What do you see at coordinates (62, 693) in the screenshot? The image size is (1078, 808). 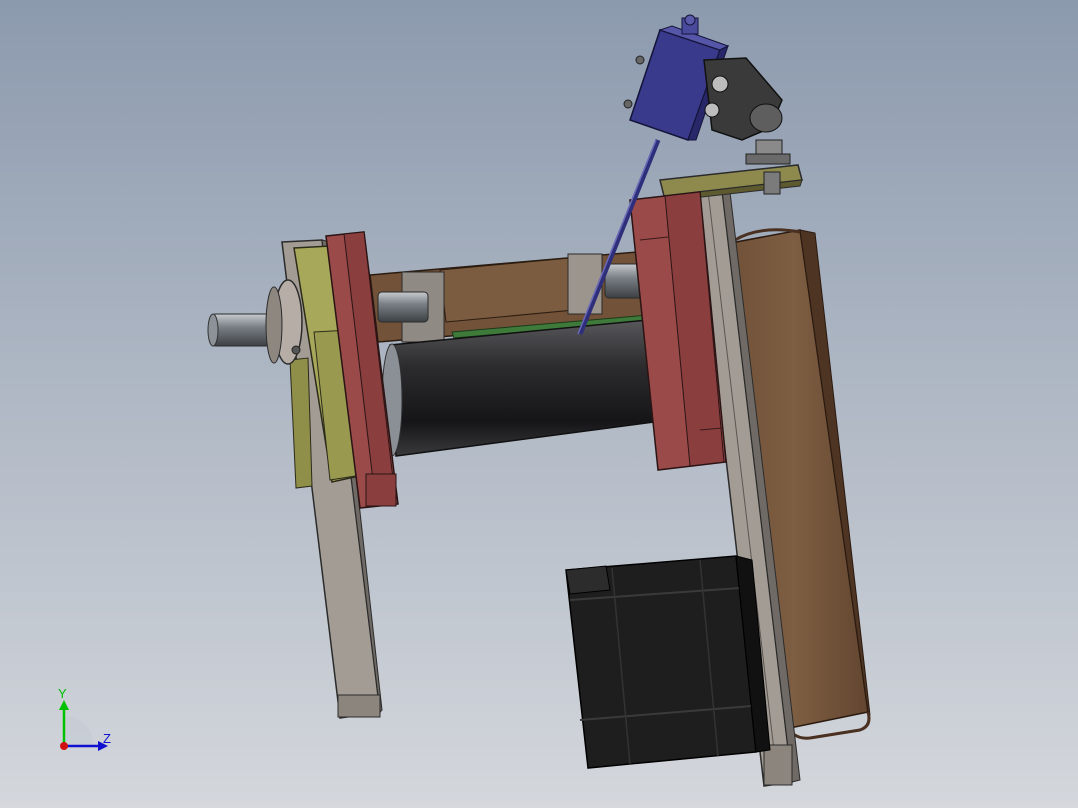 I see `y-axis-label: Y` at bounding box center [62, 693].